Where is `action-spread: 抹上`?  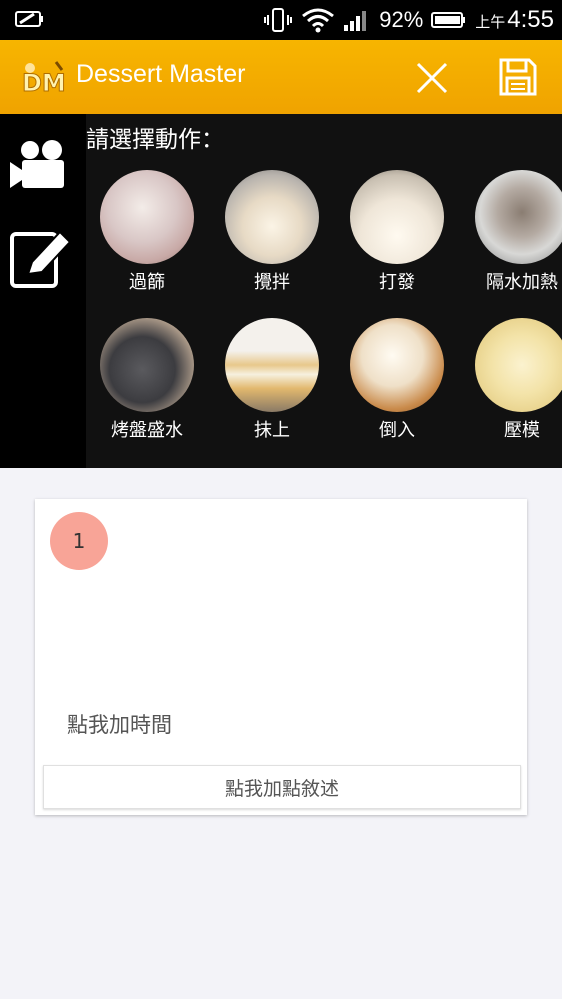 action-spread: 抹上 is located at coordinates (272, 380).